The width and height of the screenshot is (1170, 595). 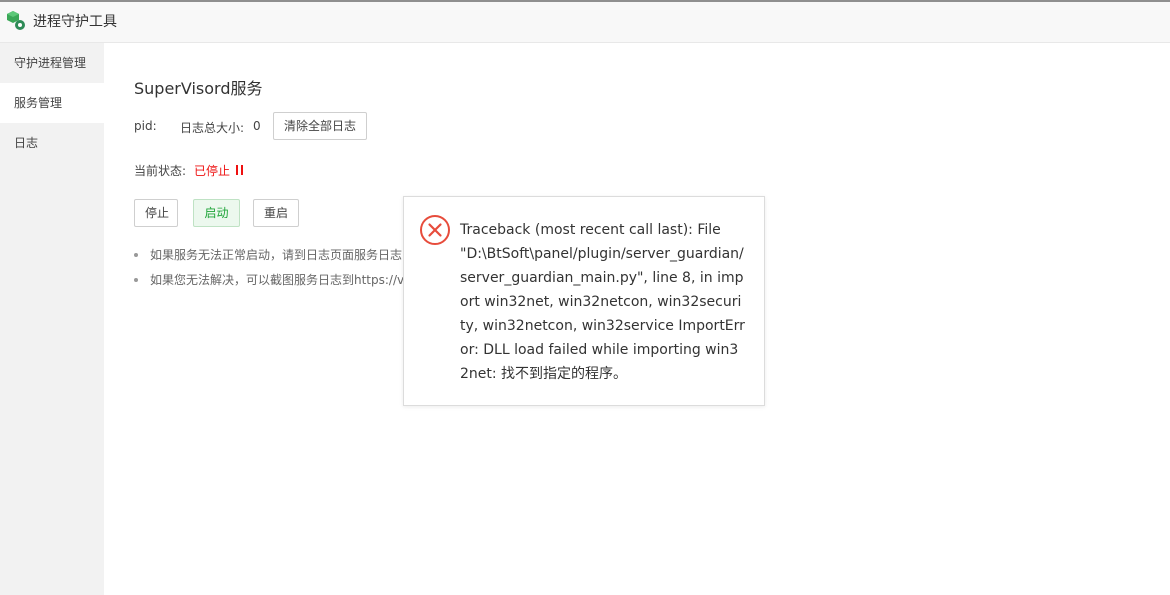 I want to click on status-label: 当前状态:, so click(x=160, y=171).